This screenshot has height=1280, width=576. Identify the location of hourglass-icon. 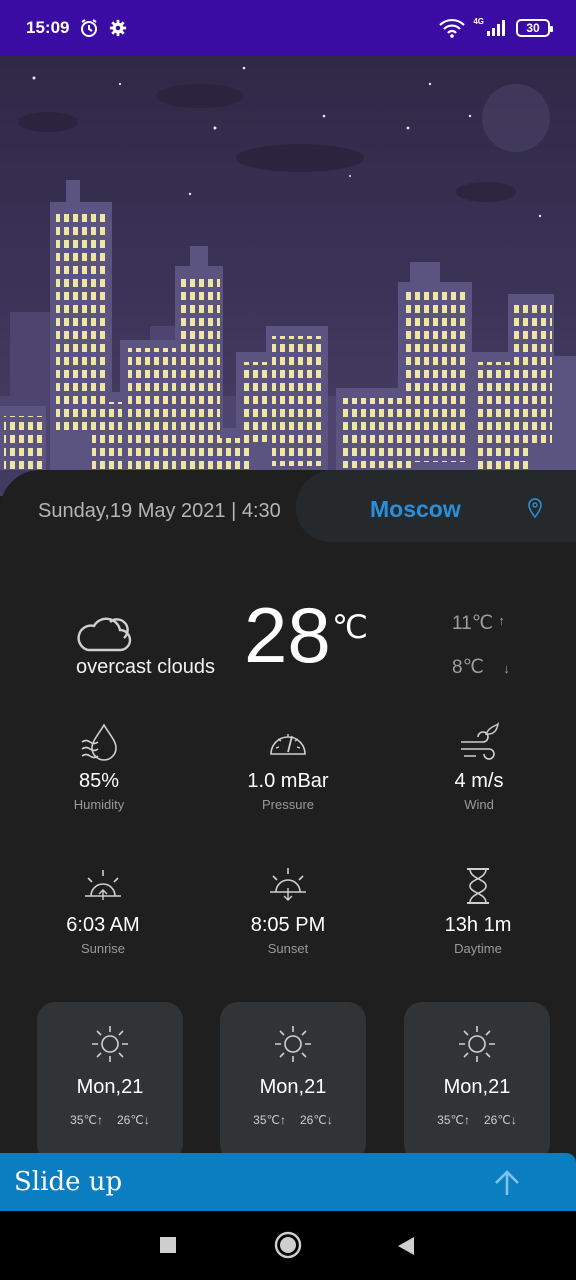
(478, 886).